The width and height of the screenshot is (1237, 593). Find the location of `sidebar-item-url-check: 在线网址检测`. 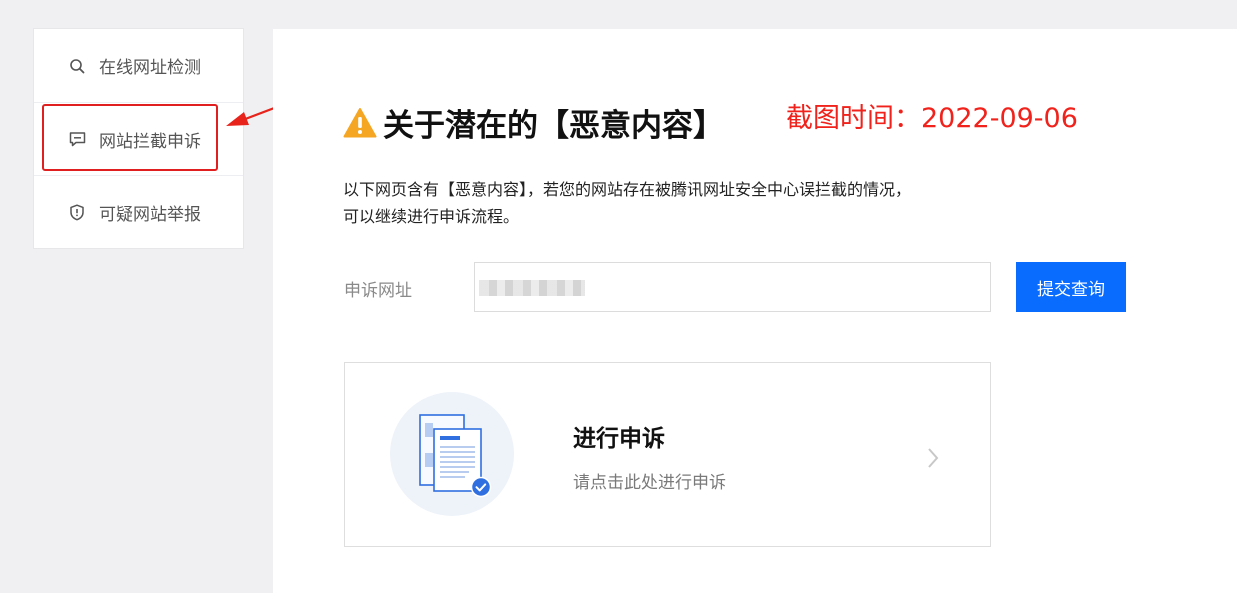

sidebar-item-url-check: 在线网址检测 is located at coordinates (138, 65).